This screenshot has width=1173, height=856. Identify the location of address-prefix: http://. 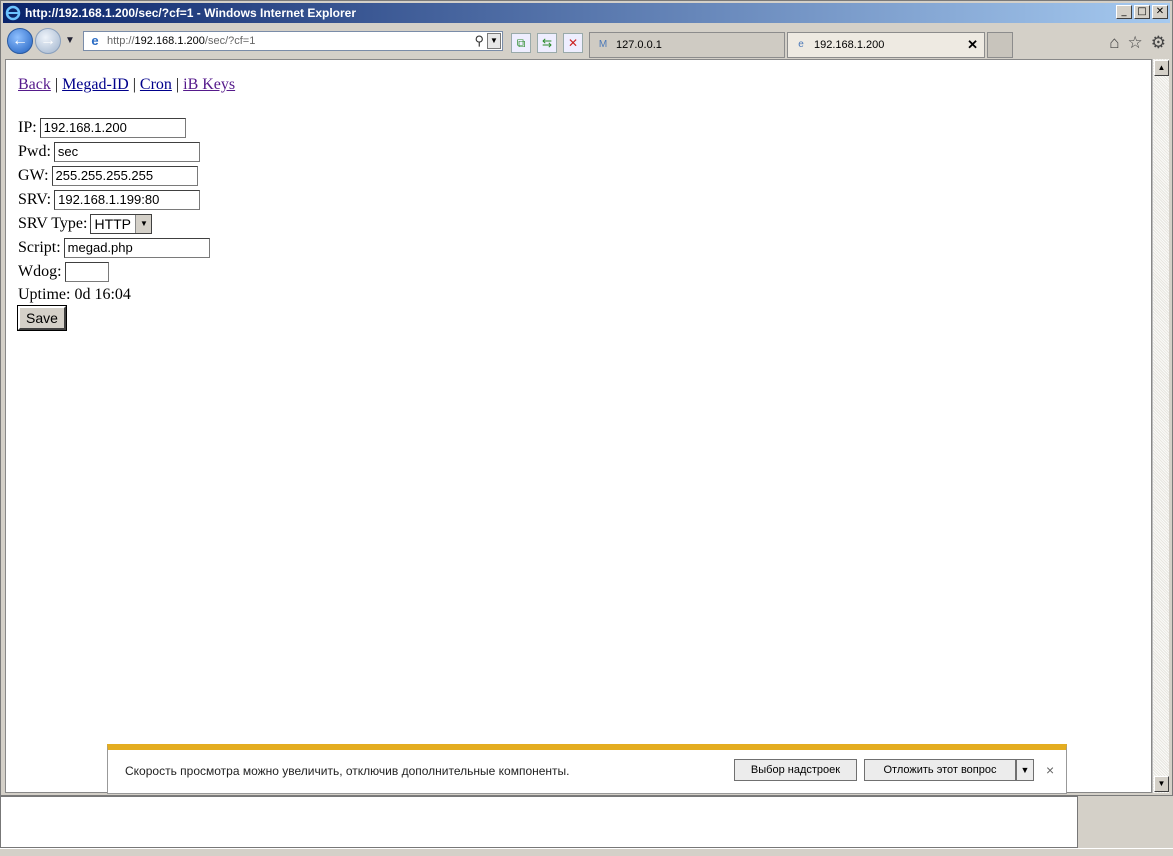
(121, 41).